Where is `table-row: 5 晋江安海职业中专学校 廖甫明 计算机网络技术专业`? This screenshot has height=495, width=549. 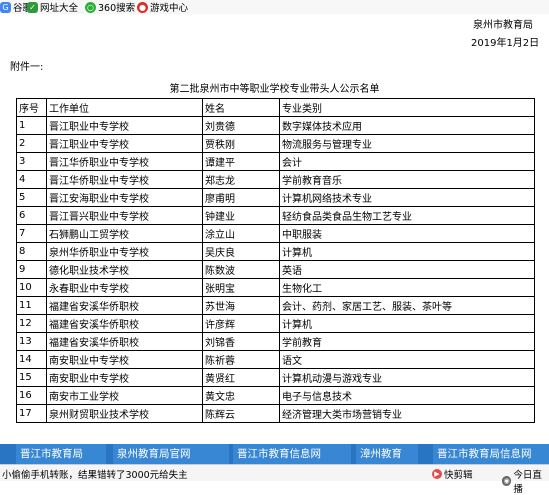
table-row: 5 晋江安海职业中专学校 廖甫明 计算机网络技术专业 is located at coordinates (275, 197).